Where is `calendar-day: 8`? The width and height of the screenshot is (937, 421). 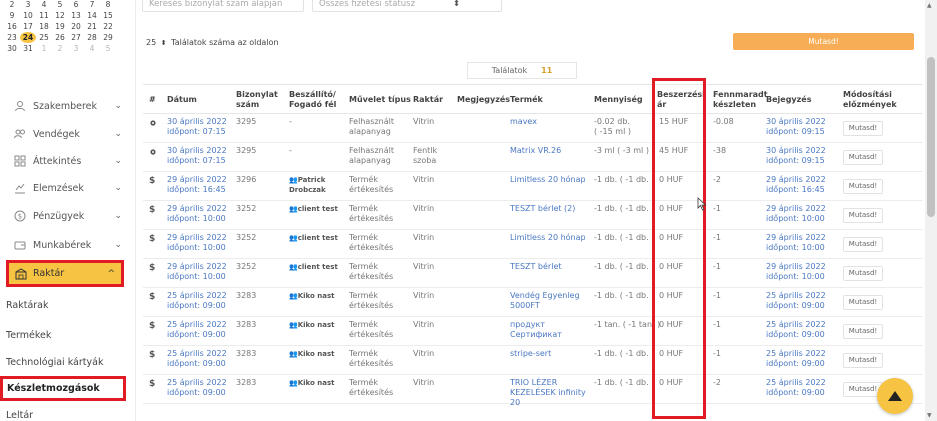 calendar-day: 8 is located at coordinates (108, 4).